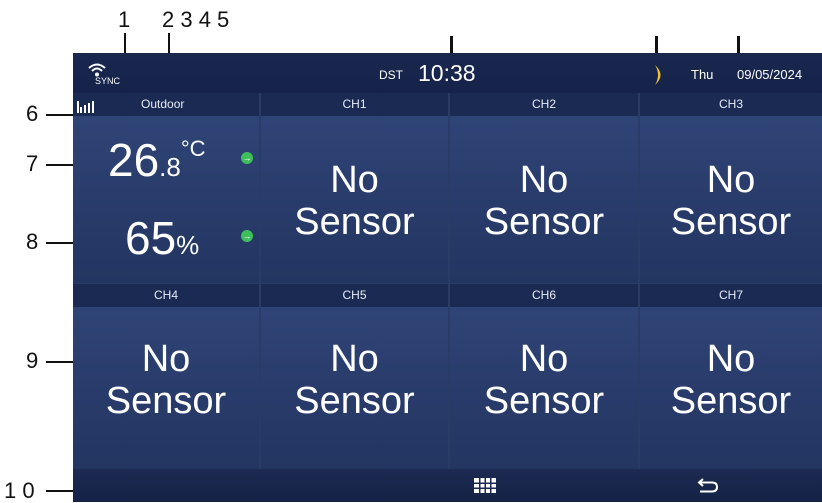 The height and width of the screenshot is (503, 822). I want to click on callout-1: 1, so click(124, 19).